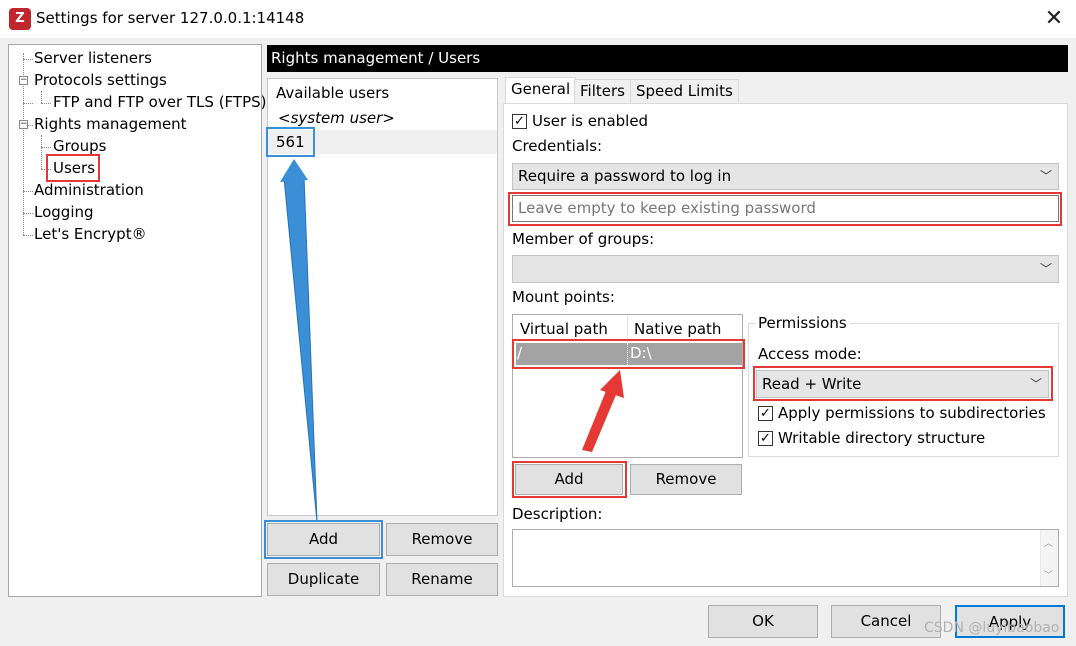 The width and height of the screenshot is (1076, 646). Describe the element at coordinates (765, 413) in the screenshot. I see `apply-subdirs-checkbox: ✓` at that location.